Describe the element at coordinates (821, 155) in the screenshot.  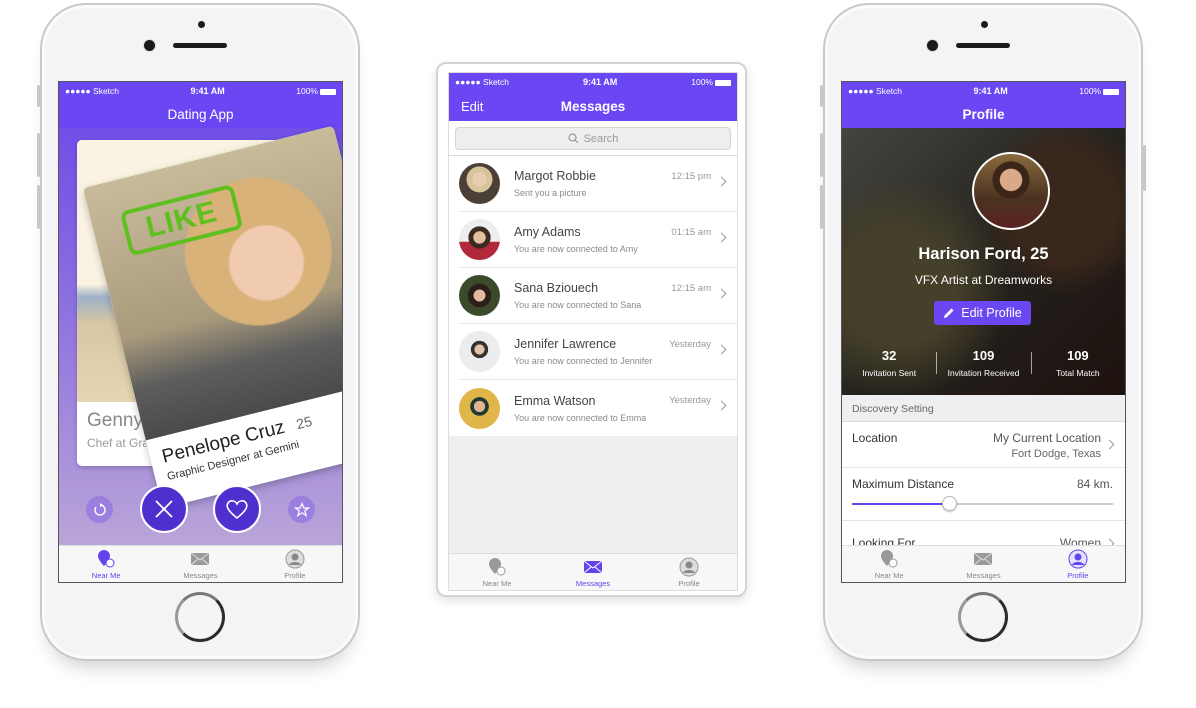
I see `volume-up` at that location.